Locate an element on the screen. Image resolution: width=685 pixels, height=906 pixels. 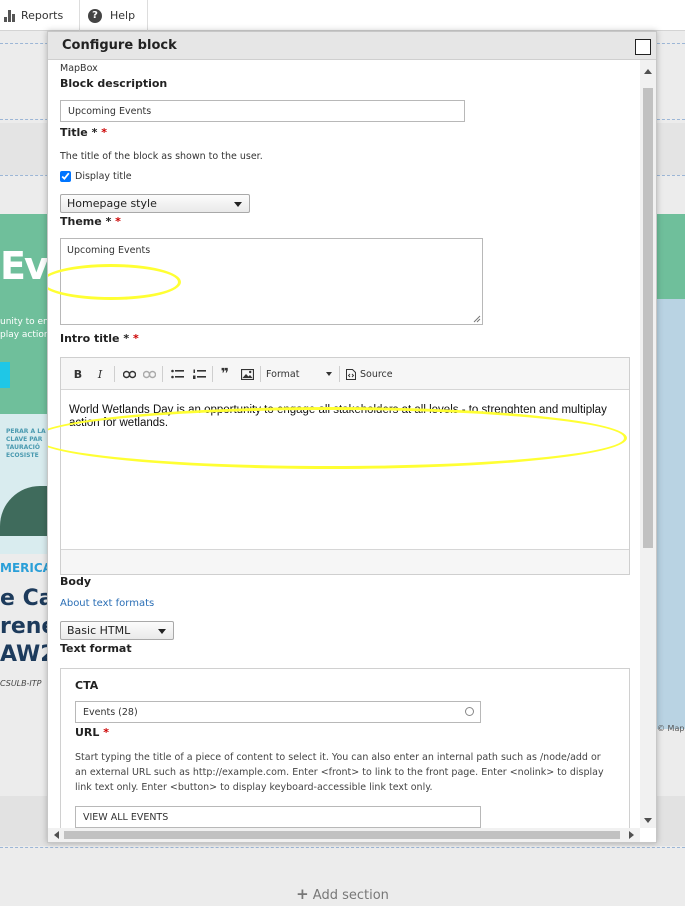
map-area is located at coordinates (671, 514).